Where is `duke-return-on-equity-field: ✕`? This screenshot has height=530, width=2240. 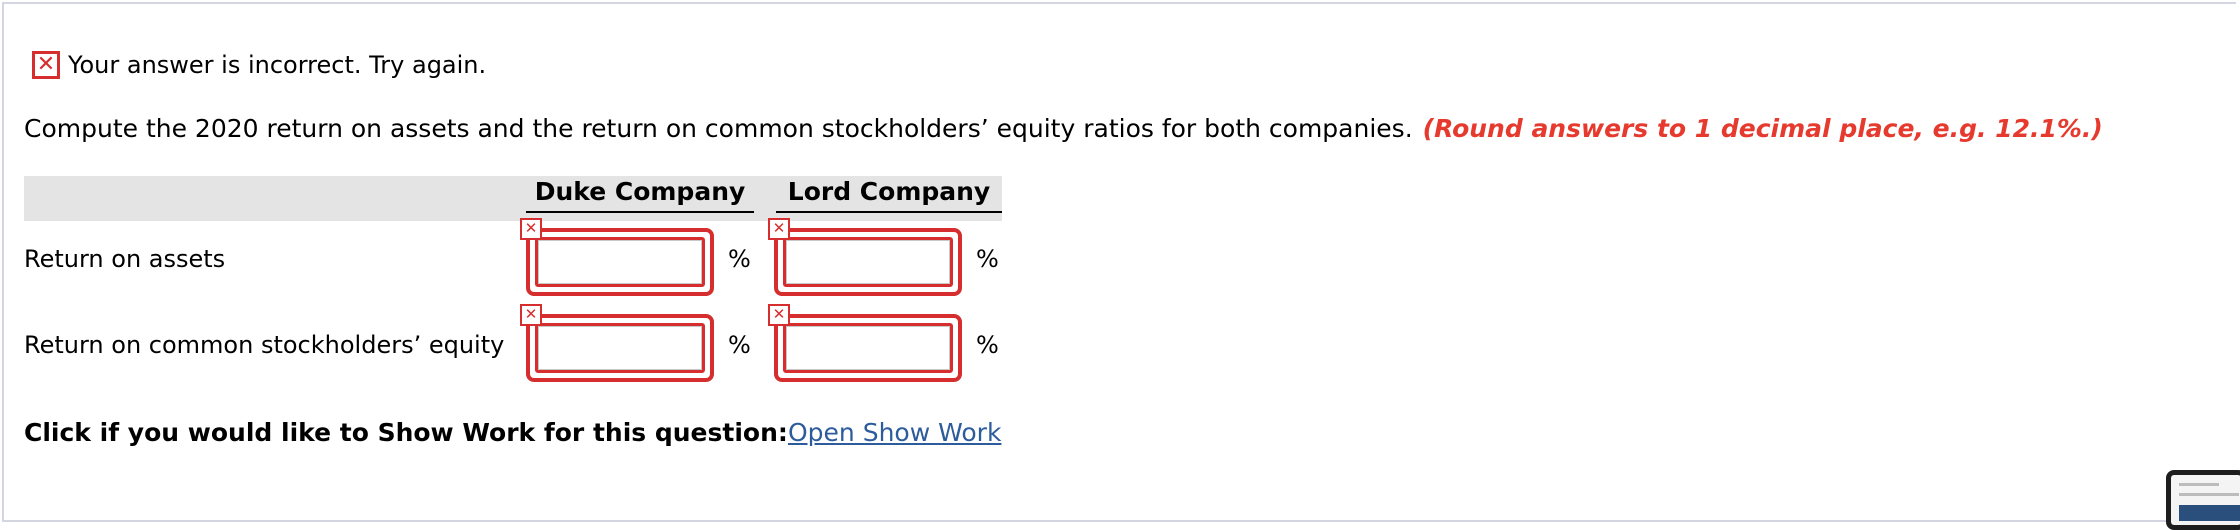 duke-return-on-equity-field: ✕ is located at coordinates (617, 344).